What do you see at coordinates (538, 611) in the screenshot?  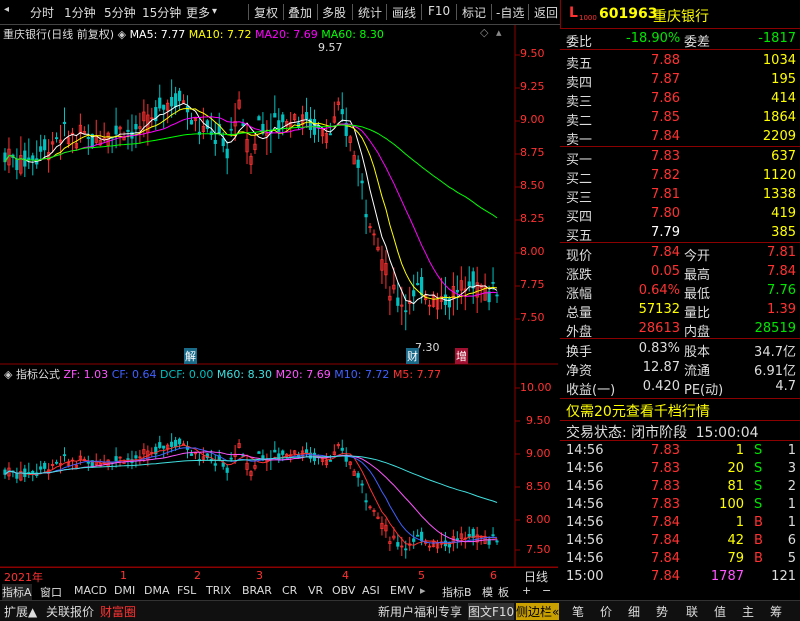 I see `sidebar-button: 侧边栏«` at bounding box center [538, 611].